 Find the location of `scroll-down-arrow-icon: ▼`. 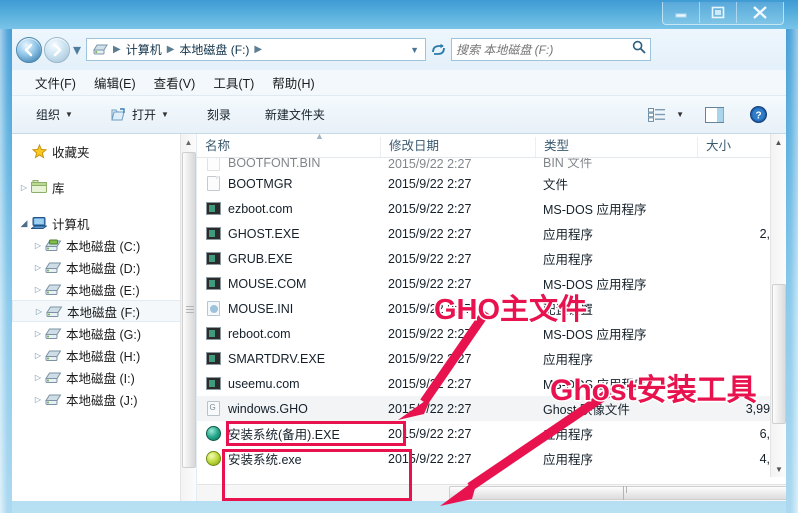

scroll-down-arrow-icon: ▼ is located at coordinates (778, 469).